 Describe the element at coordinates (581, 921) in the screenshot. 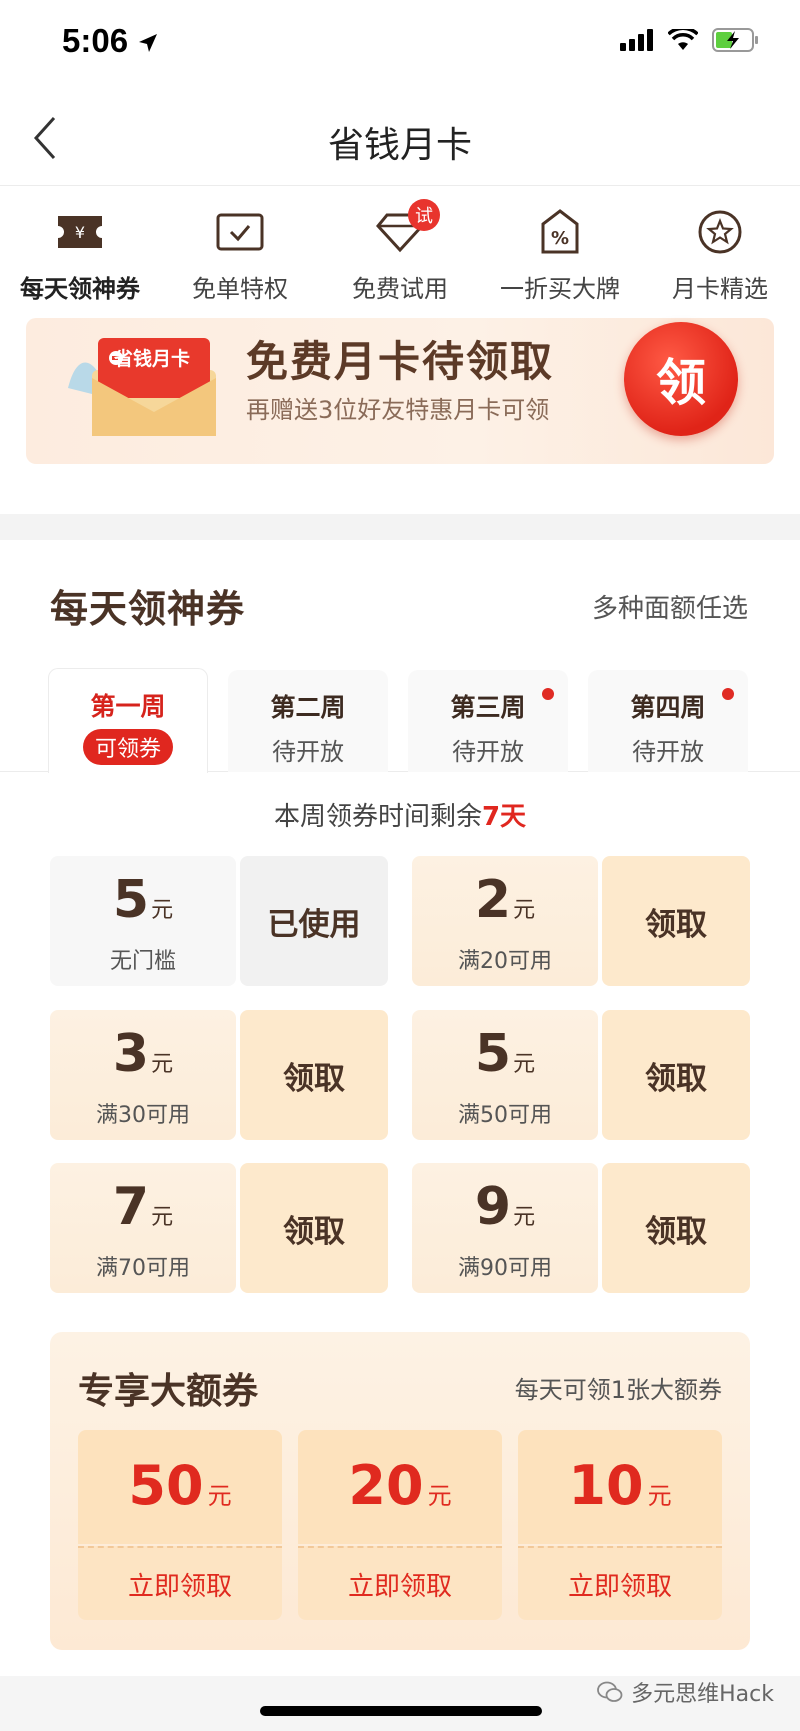

I see `coupon-card: 2元 满20可用 领取` at that location.